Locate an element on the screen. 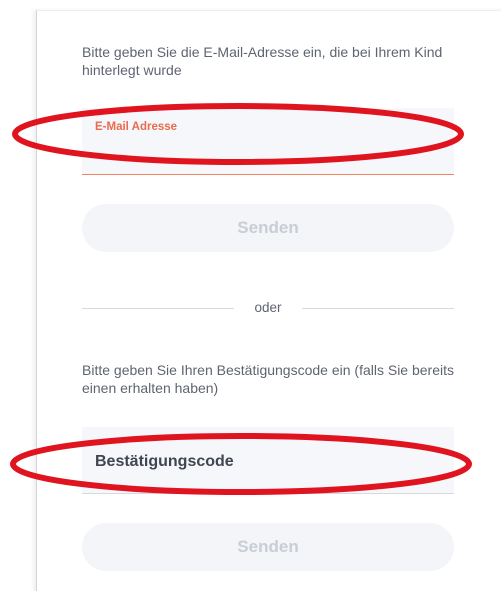 The height and width of the screenshot is (591, 501). divider-line-right is located at coordinates (378, 308).